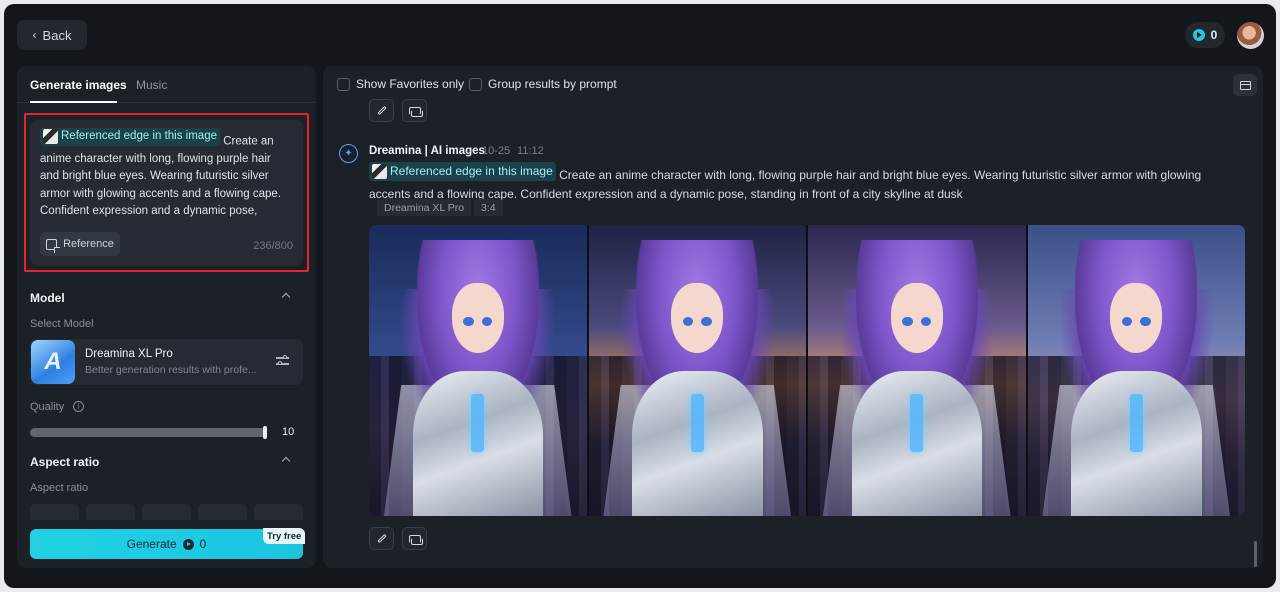  What do you see at coordinates (496, 151) in the screenshot?
I see `result-date: 10-25` at bounding box center [496, 151].